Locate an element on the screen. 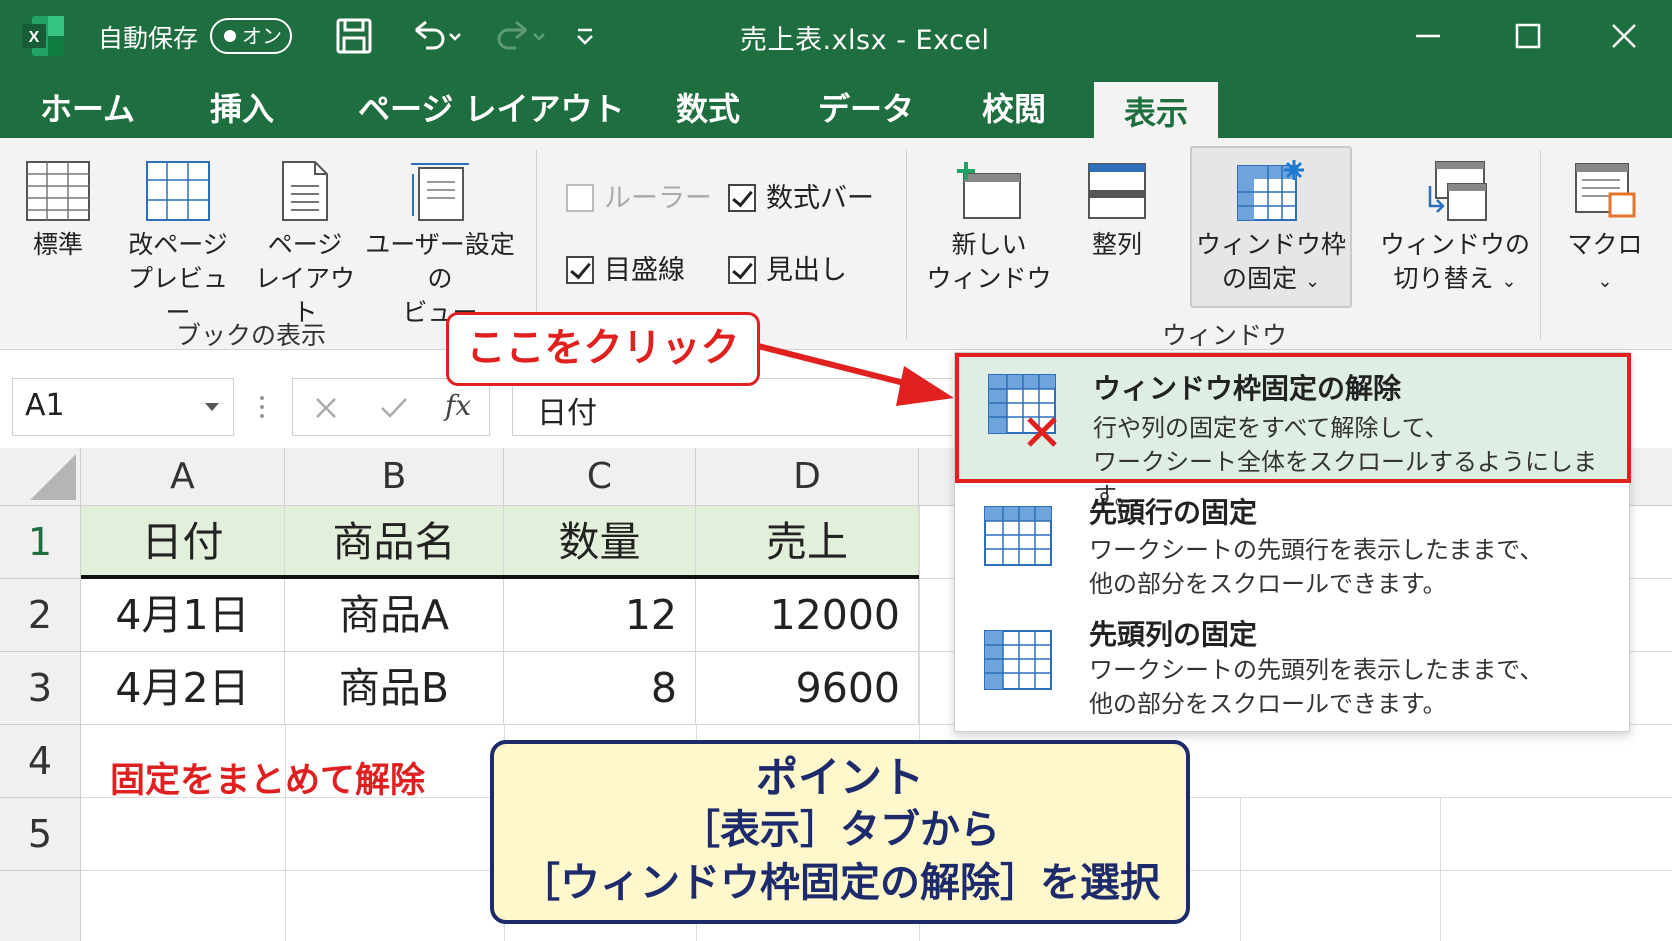 This screenshot has height=941, width=1672. new-window-label-2: ウィンドウ is located at coordinates (989, 278).